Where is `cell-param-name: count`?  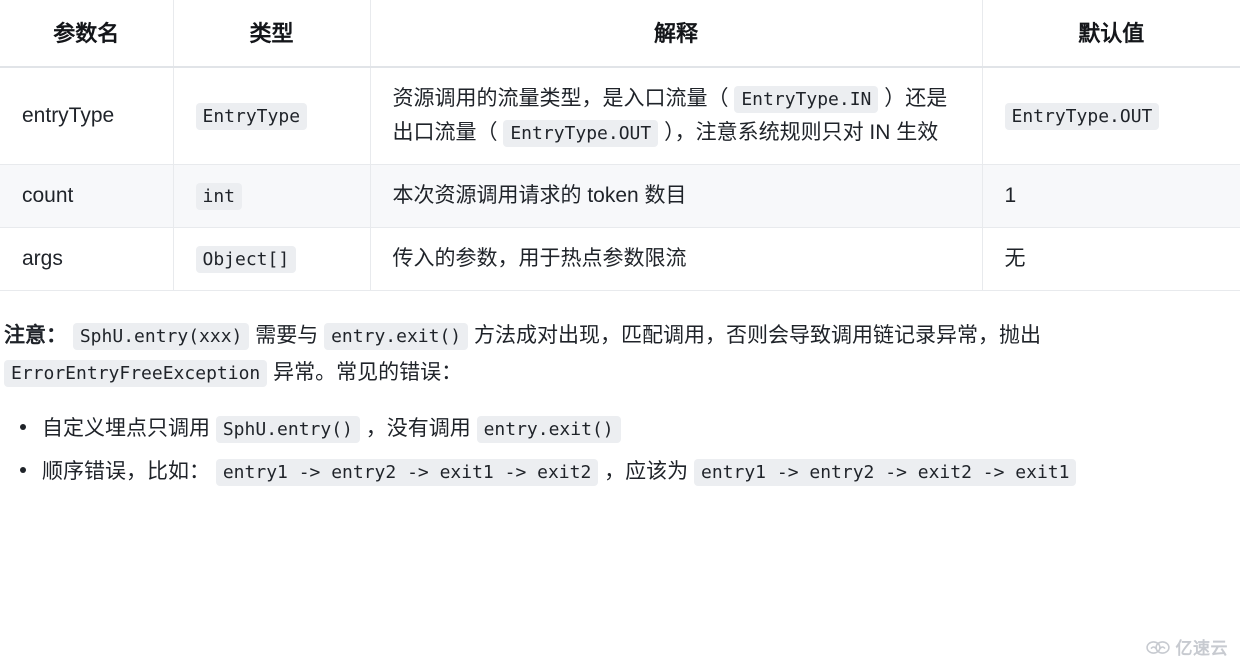
cell-param-name: count is located at coordinates (87, 196).